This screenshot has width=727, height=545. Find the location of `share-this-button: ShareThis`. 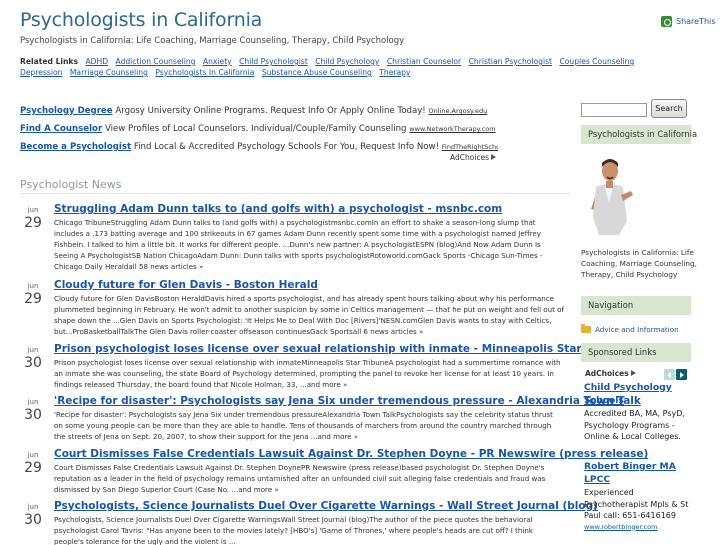

share-this-button: ShareThis is located at coordinates (688, 21).